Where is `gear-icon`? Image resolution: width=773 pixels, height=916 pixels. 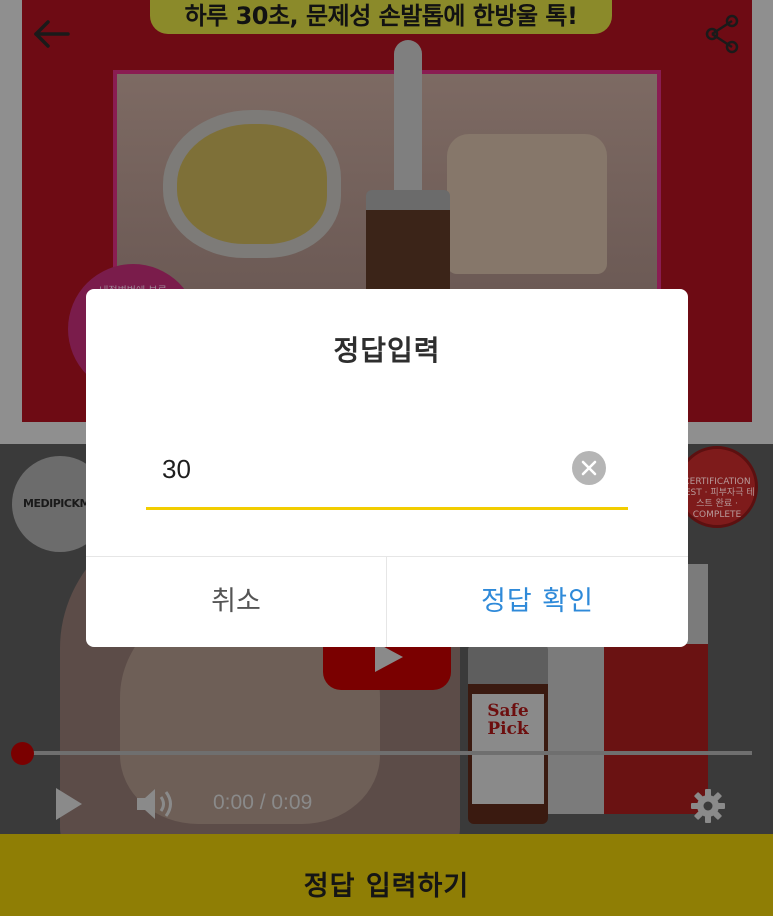
gear-icon is located at coordinates (708, 806).